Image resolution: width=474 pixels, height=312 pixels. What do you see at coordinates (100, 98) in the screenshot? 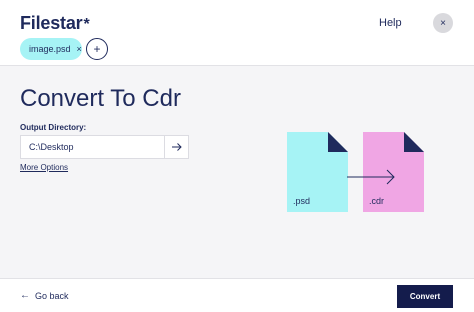
I see `page-title: Convert To Cdr` at bounding box center [100, 98].